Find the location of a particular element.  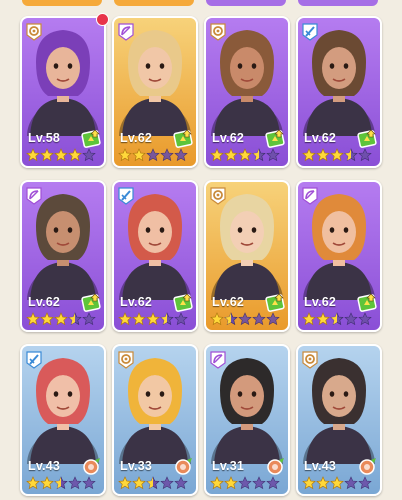

hero-level: Lv.58 is located at coordinates (44, 138).